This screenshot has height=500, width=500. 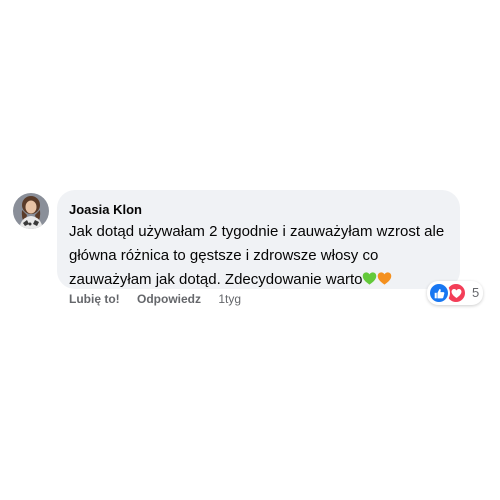 I want to click on profile-photo-icon, so click(x=31, y=211).